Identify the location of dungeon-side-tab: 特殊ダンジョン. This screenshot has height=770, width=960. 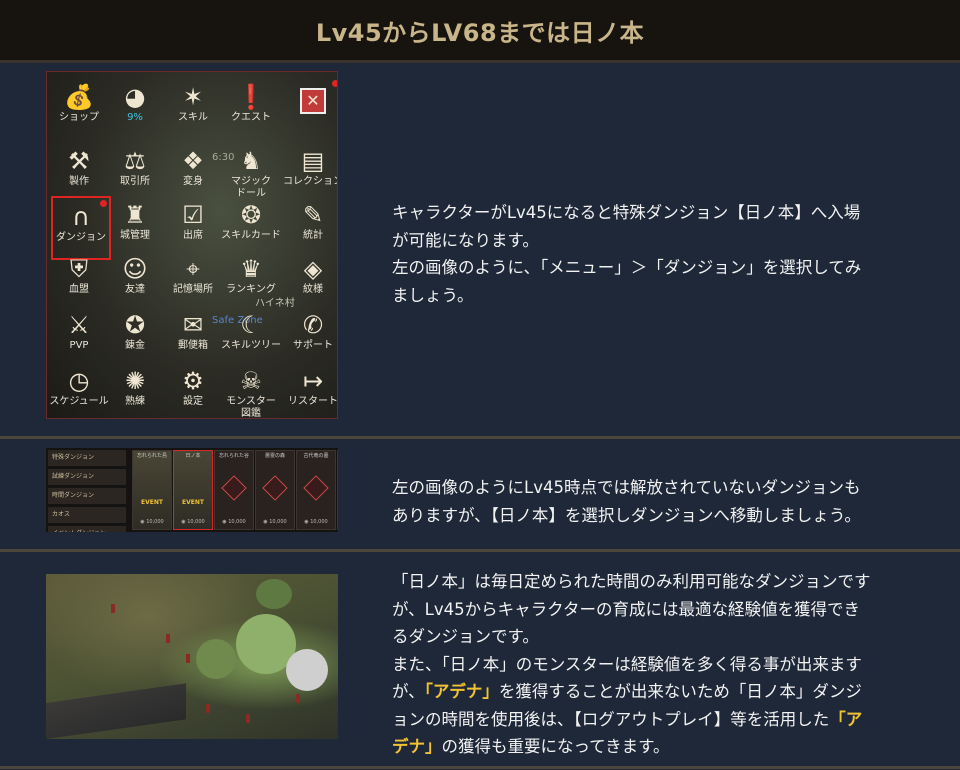
(87, 458).